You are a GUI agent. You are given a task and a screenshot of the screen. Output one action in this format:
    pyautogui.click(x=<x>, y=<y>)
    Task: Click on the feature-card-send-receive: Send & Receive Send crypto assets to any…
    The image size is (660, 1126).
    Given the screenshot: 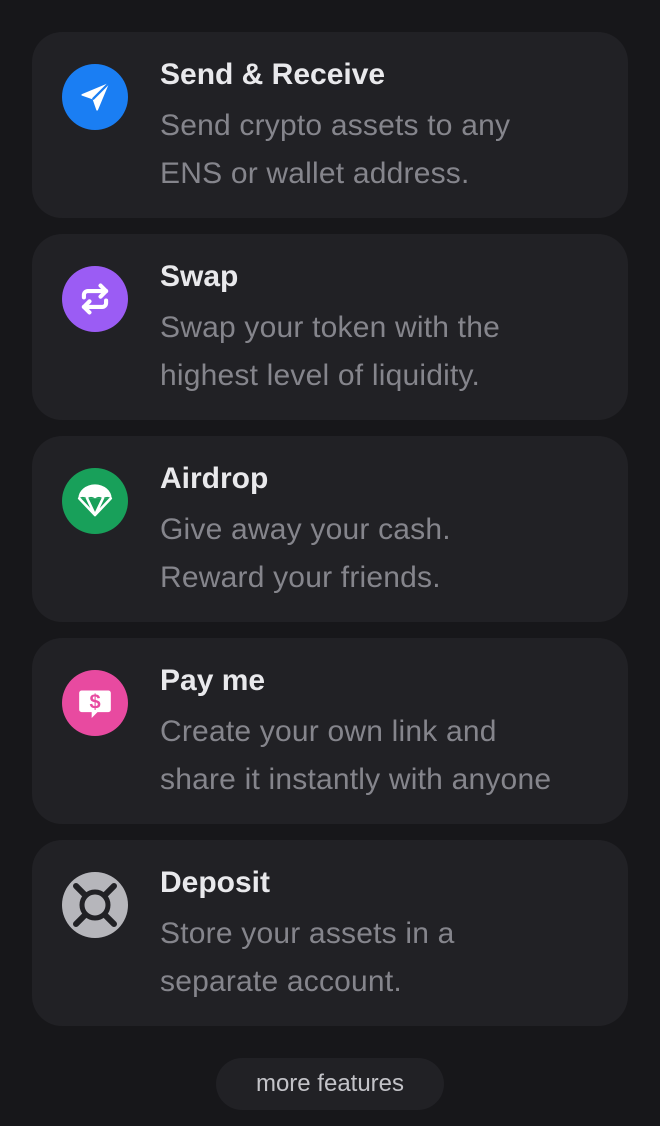 What is the action you would take?
    pyautogui.click(x=330, y=125)
    